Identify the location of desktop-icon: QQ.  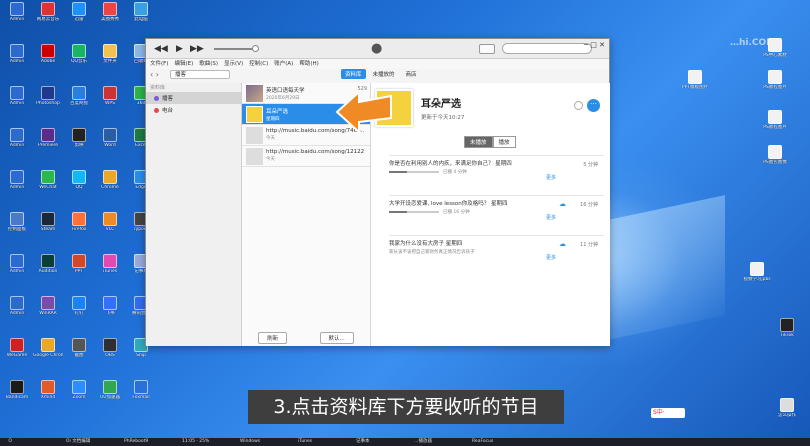
(79, 180).